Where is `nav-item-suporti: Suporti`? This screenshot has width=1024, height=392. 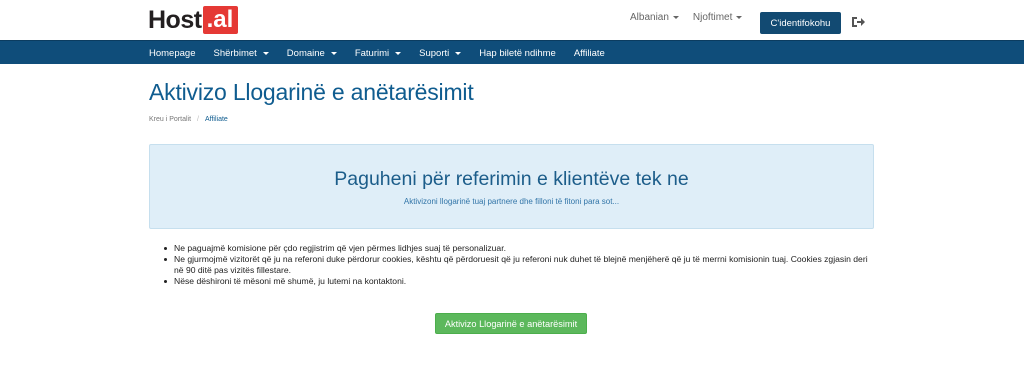 nav-item-suporti: Suporti is located at coordinates (440, 53).